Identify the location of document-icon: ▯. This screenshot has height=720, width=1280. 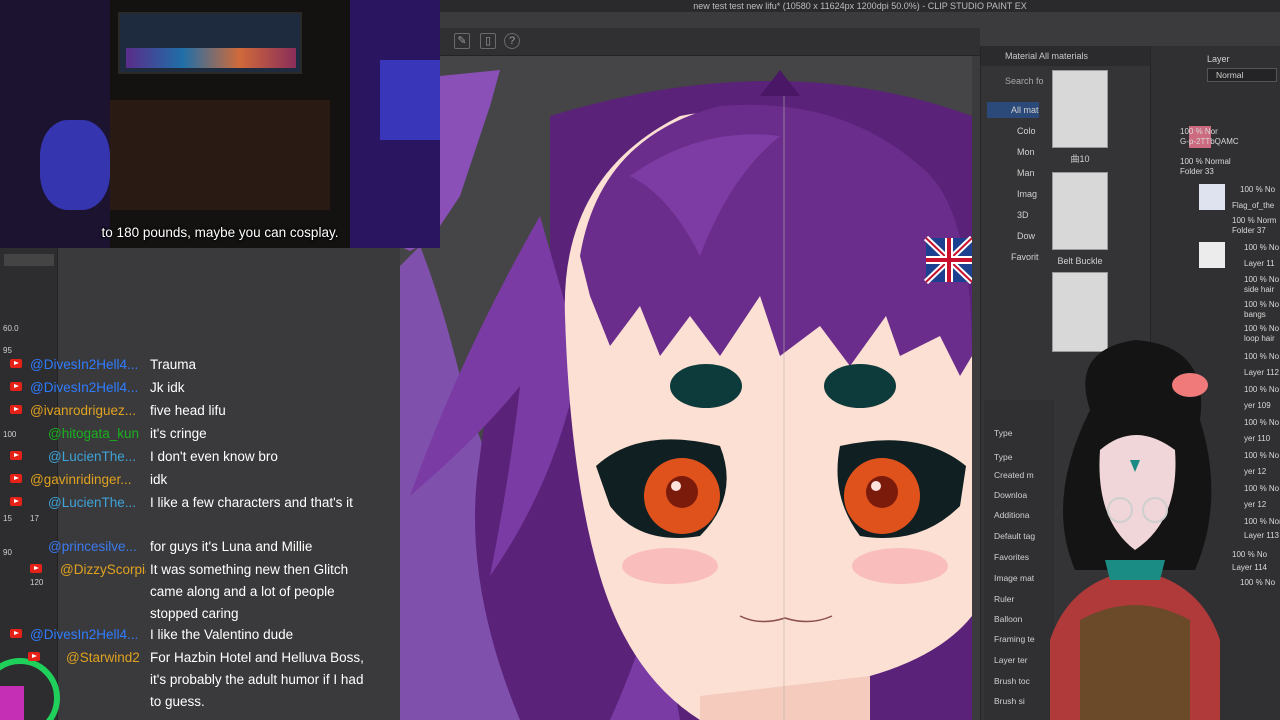
(488, 41).